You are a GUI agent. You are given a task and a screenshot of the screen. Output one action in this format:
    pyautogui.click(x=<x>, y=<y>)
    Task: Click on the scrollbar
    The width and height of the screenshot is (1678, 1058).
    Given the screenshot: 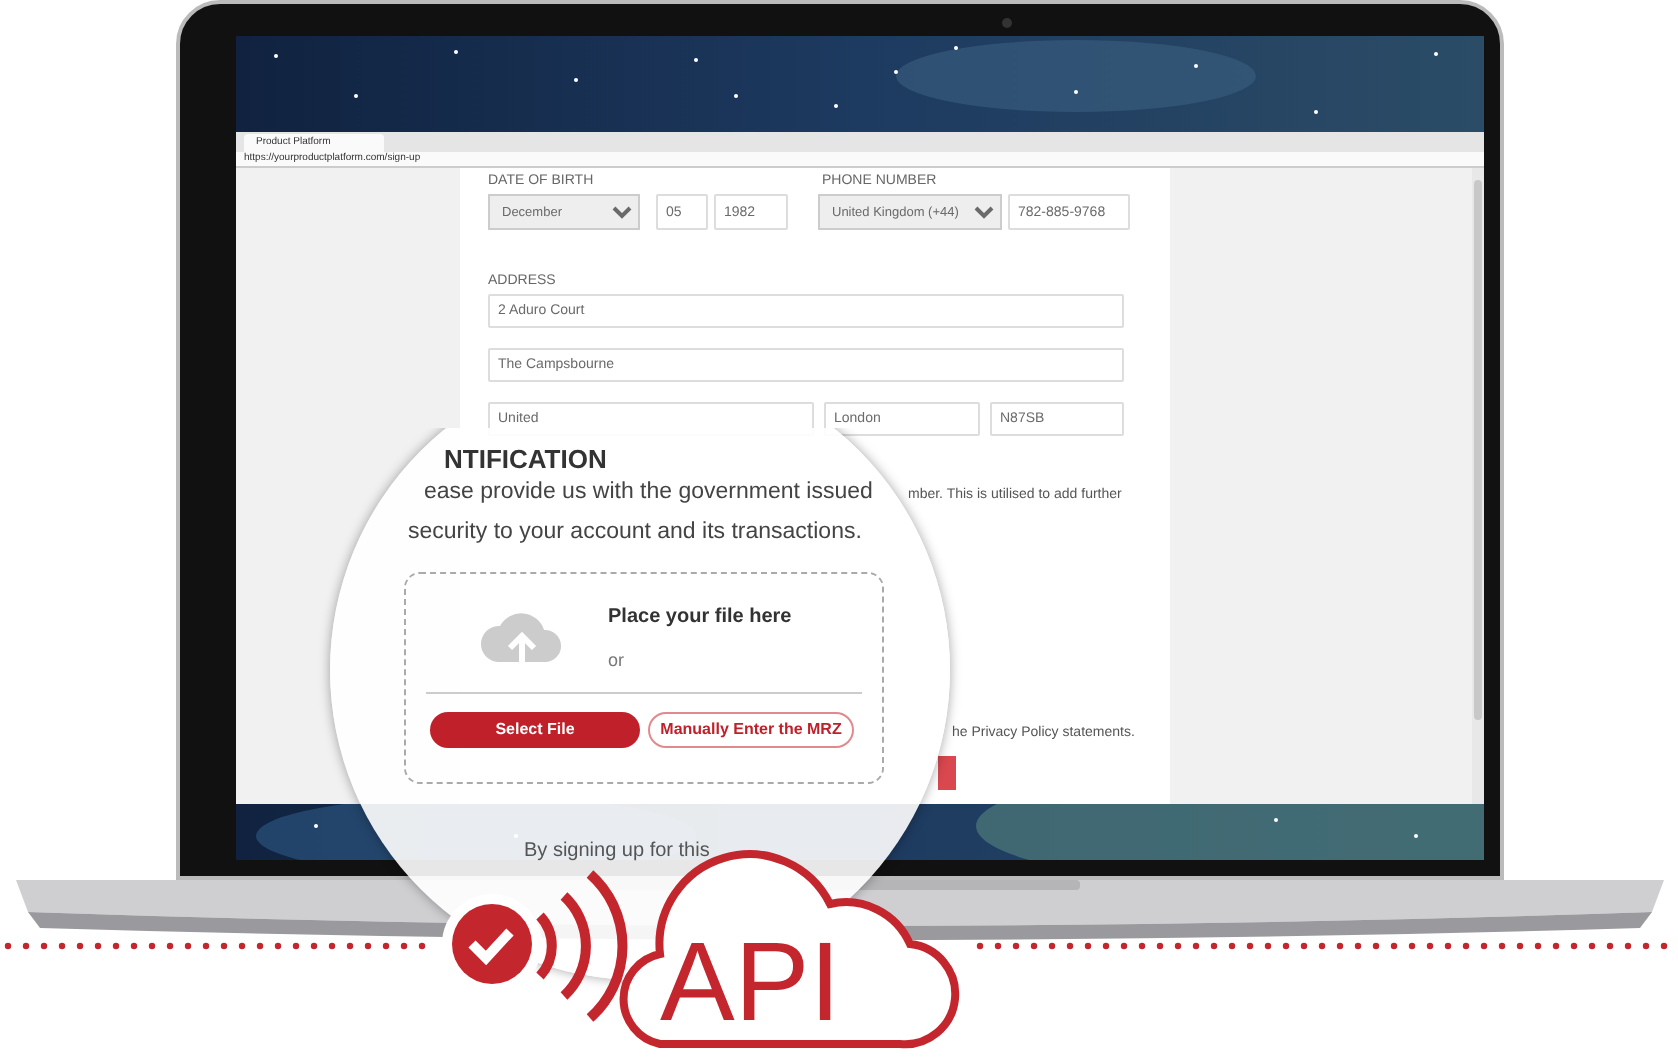 What is the action you would take?
    pyautogui.click(x=1478, y=486)
    